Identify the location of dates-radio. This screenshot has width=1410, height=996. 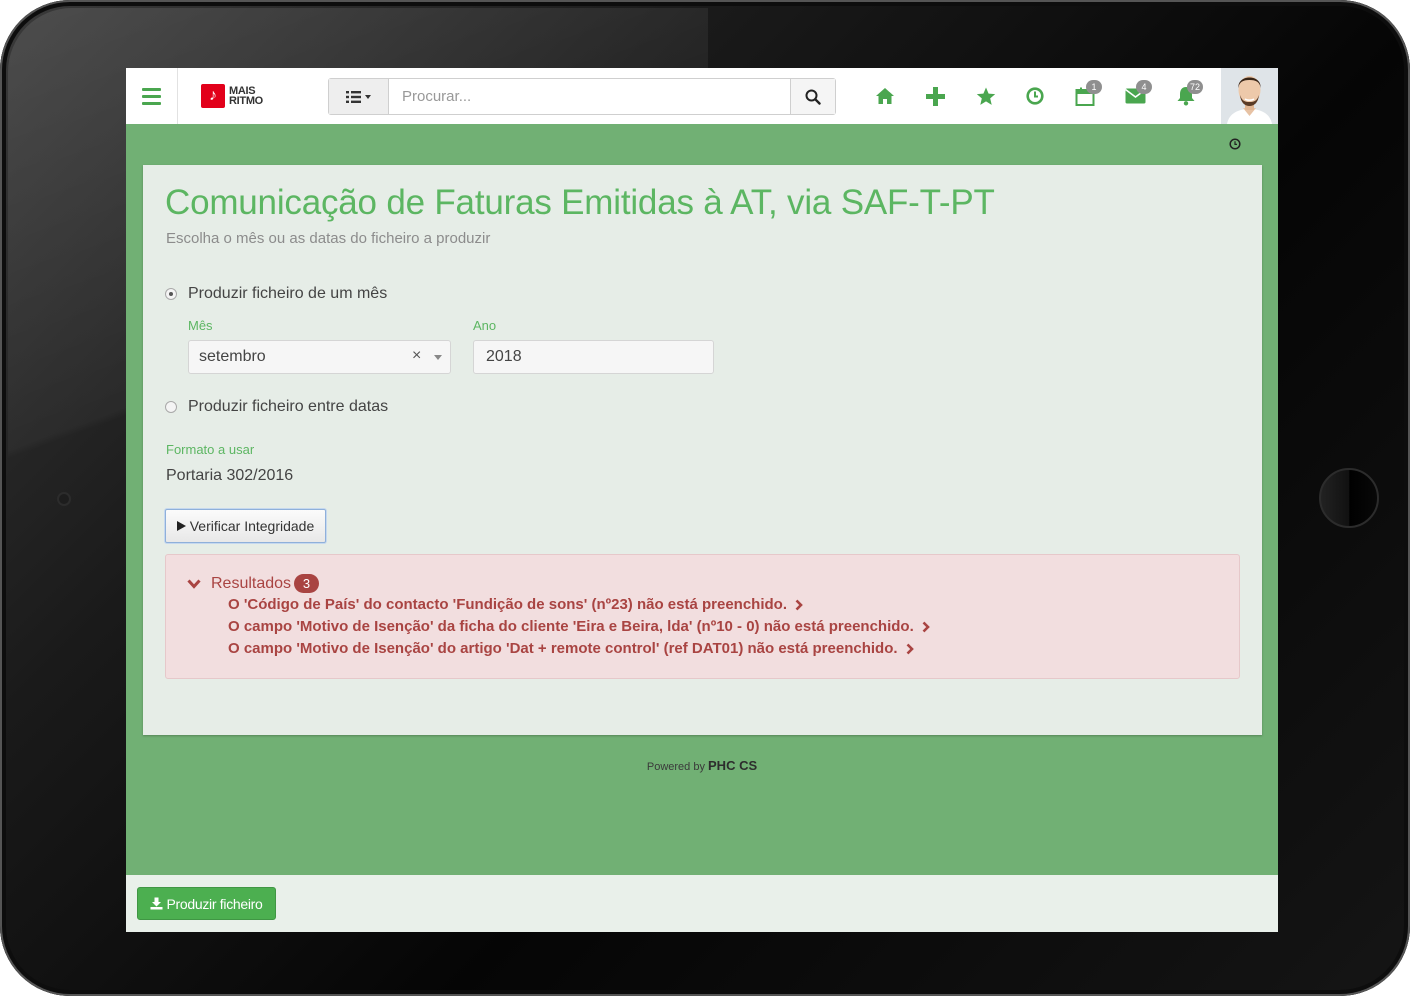
(171, 407).